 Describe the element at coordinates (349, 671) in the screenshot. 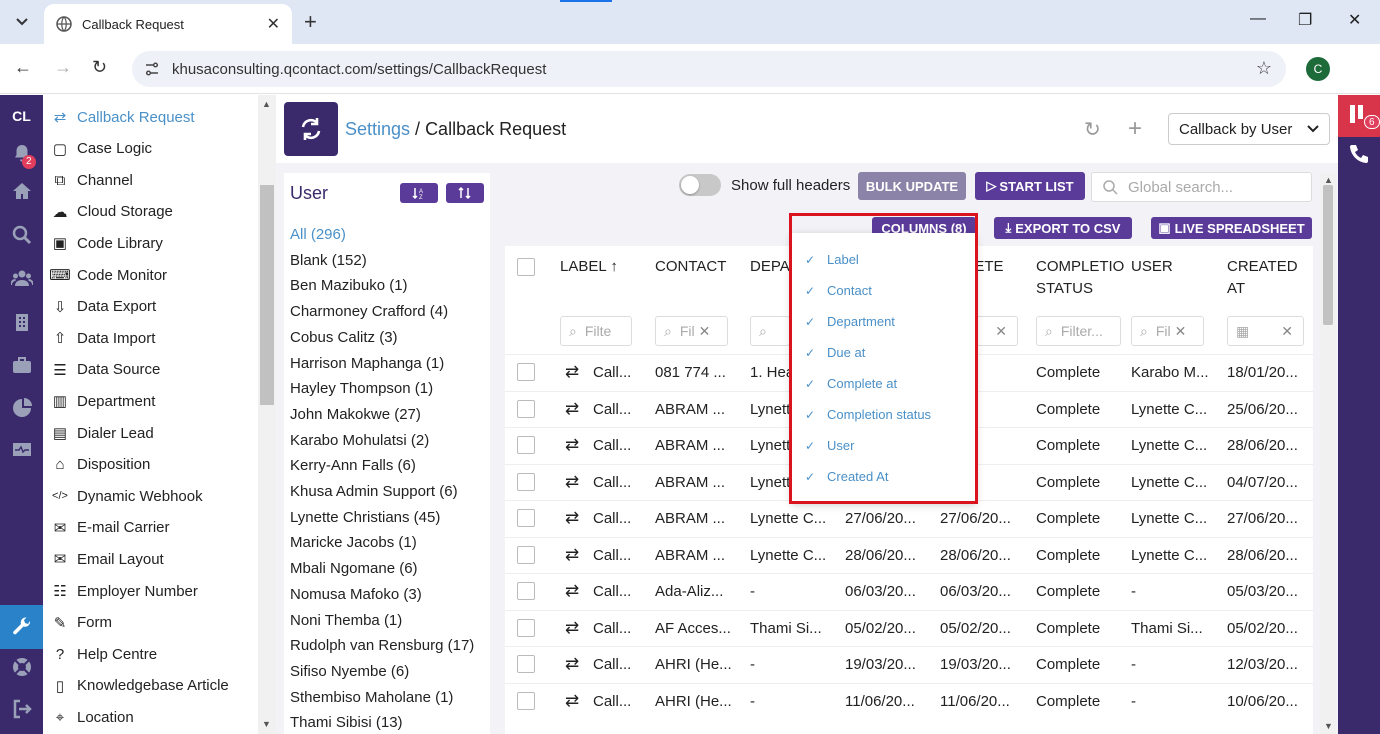

I see `user-filter-item: Sifiso Nyembe (6)` at that location.